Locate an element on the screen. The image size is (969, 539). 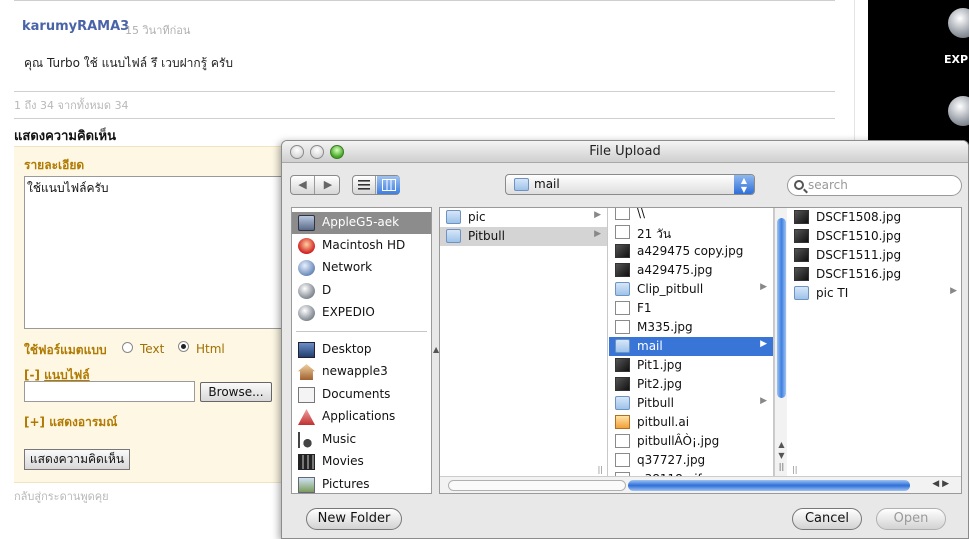
chevron-right-icon: ▶ is located at coordinates (597, 215).